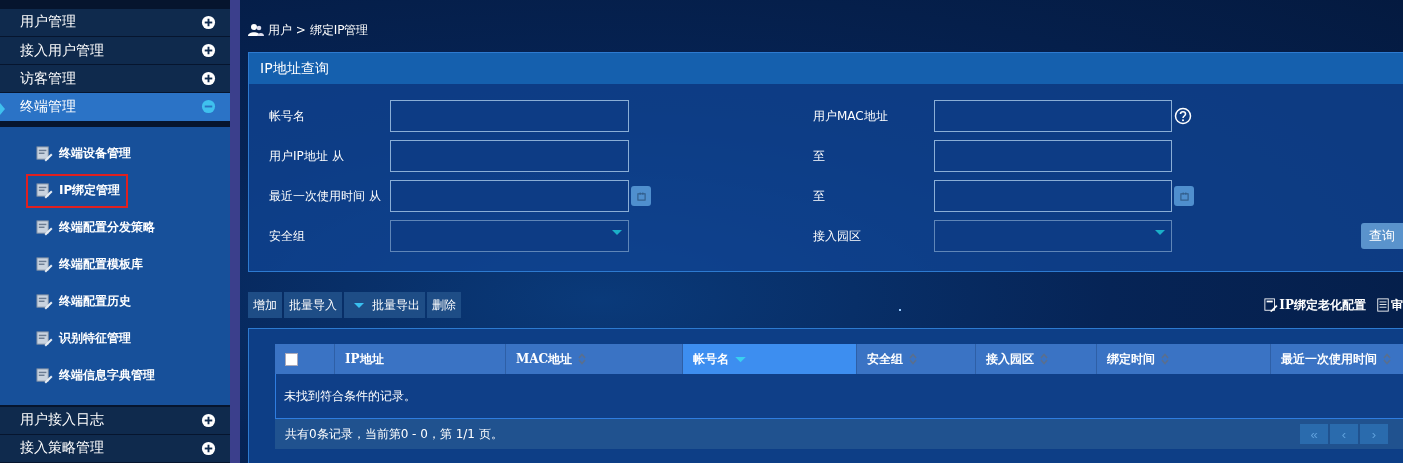 The height and width of the screenshot is (463, 1403). Describe the element at coordinates (88, 264) in the screenshot. I see `submenu-item: 终端配置模板库` at that location.